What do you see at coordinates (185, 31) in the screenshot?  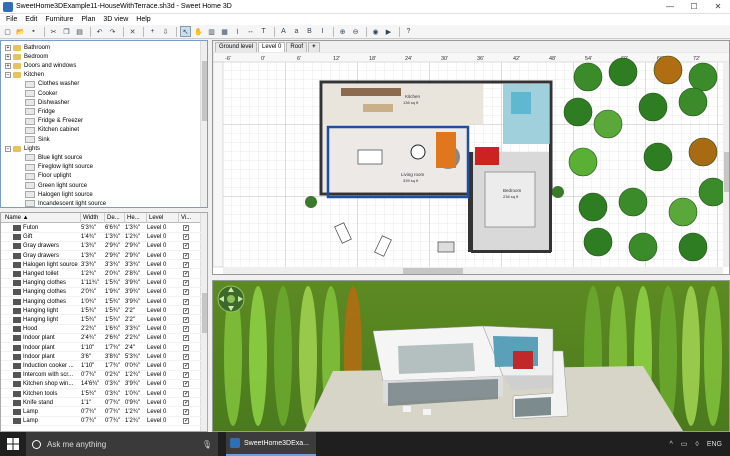 I see `select-icon: ↖` at bounding box center [185, 31].